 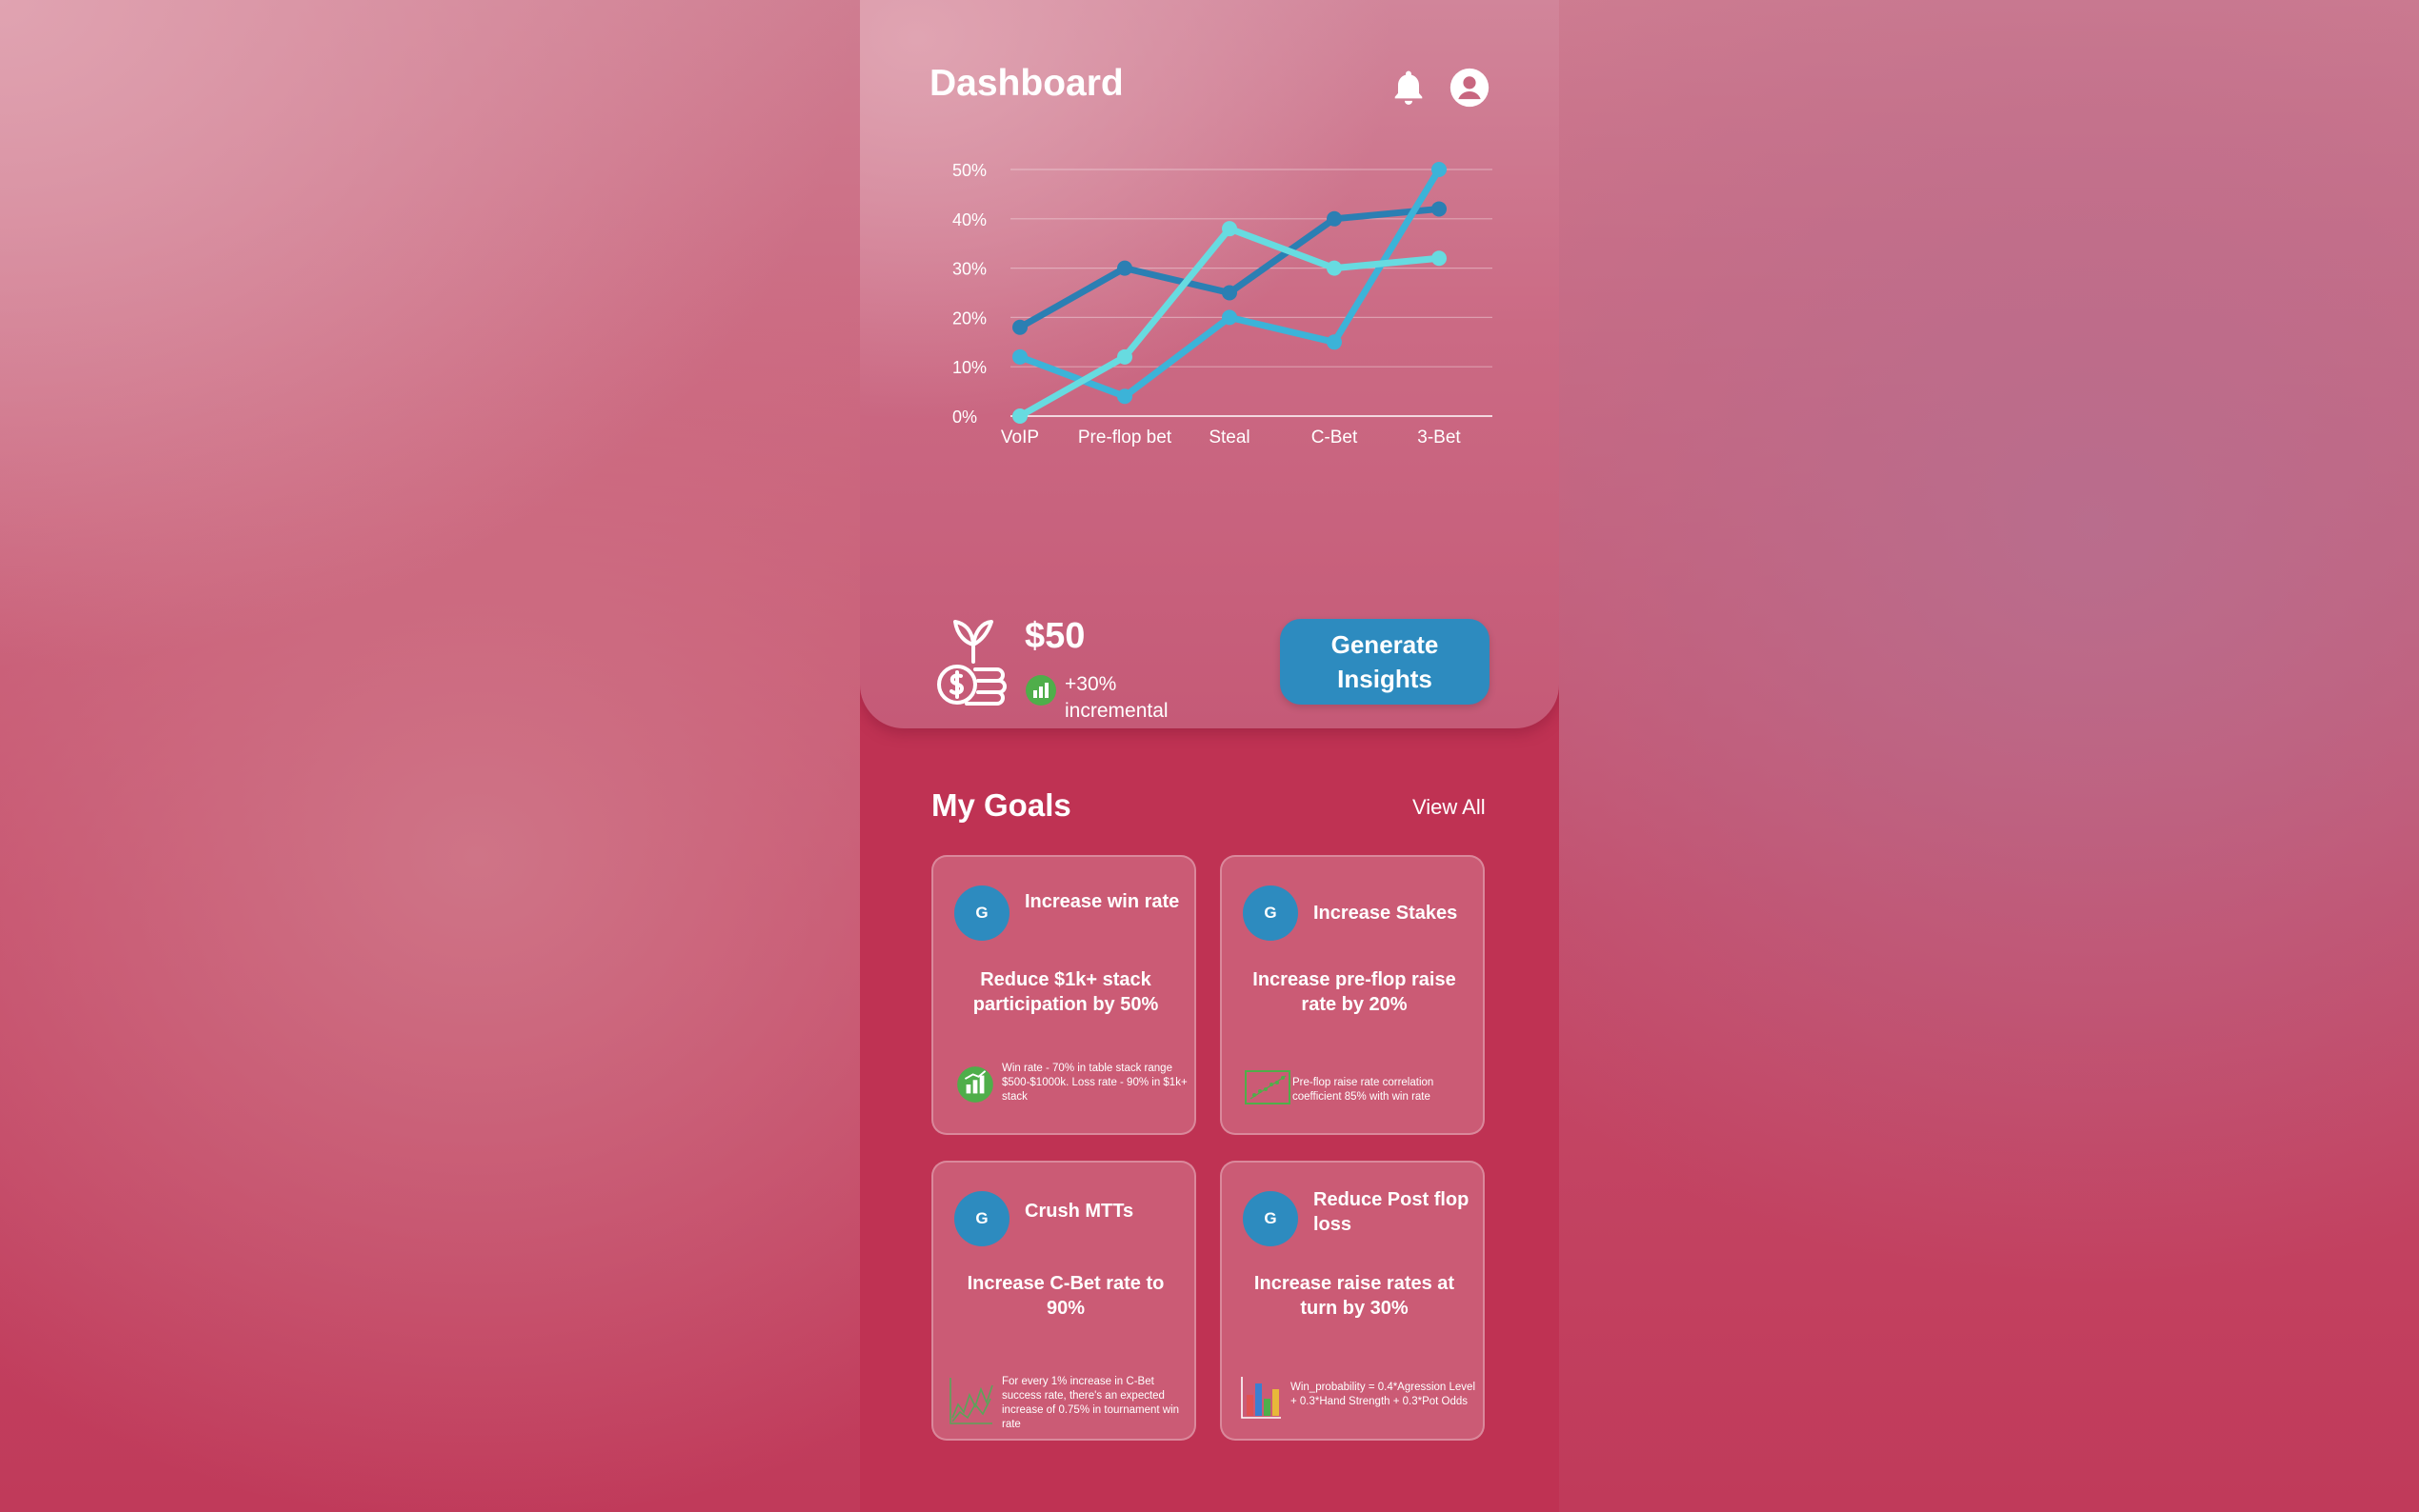 I want to click on x-tick-label: C-Bet, so click(x=1334, y=438).